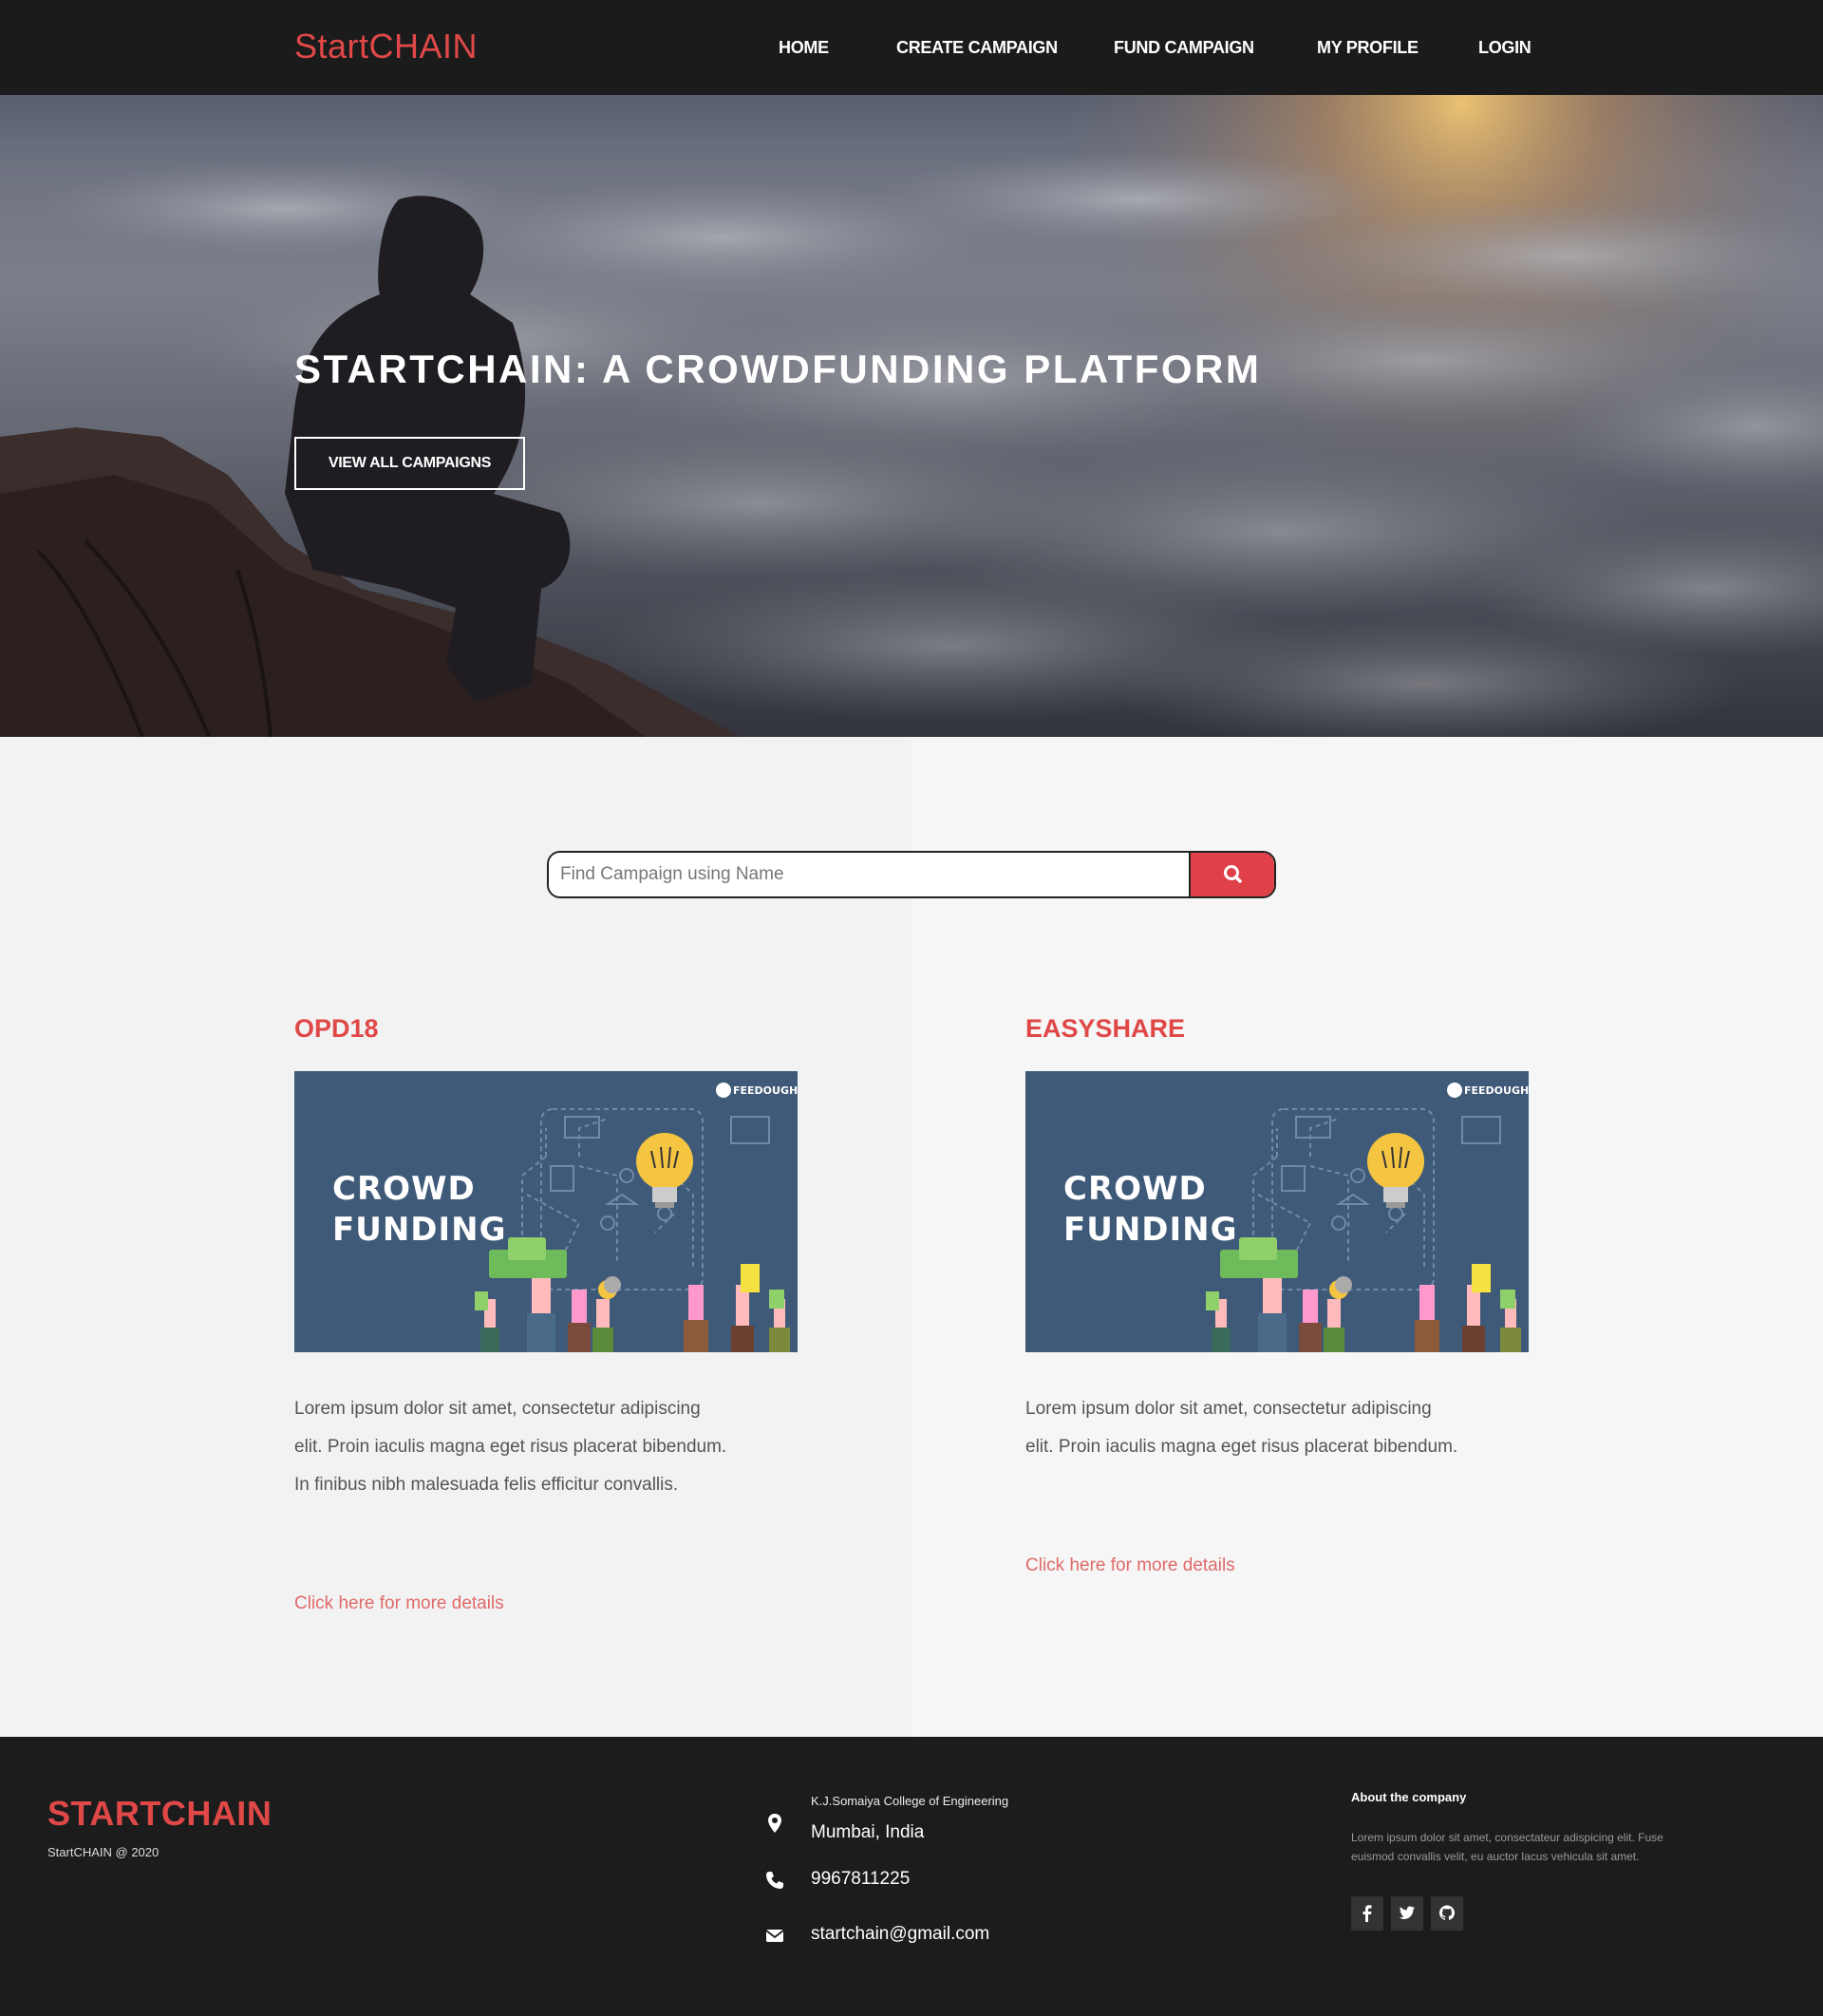  I want to click on twitter-icon, so click(1407, 1912).